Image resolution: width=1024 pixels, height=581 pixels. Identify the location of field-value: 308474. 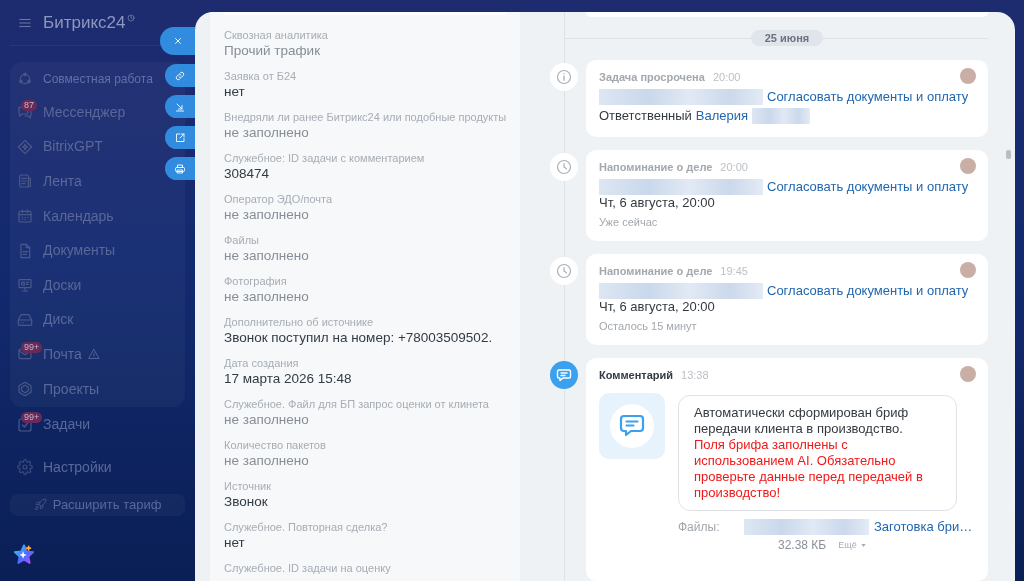
(247, 174).